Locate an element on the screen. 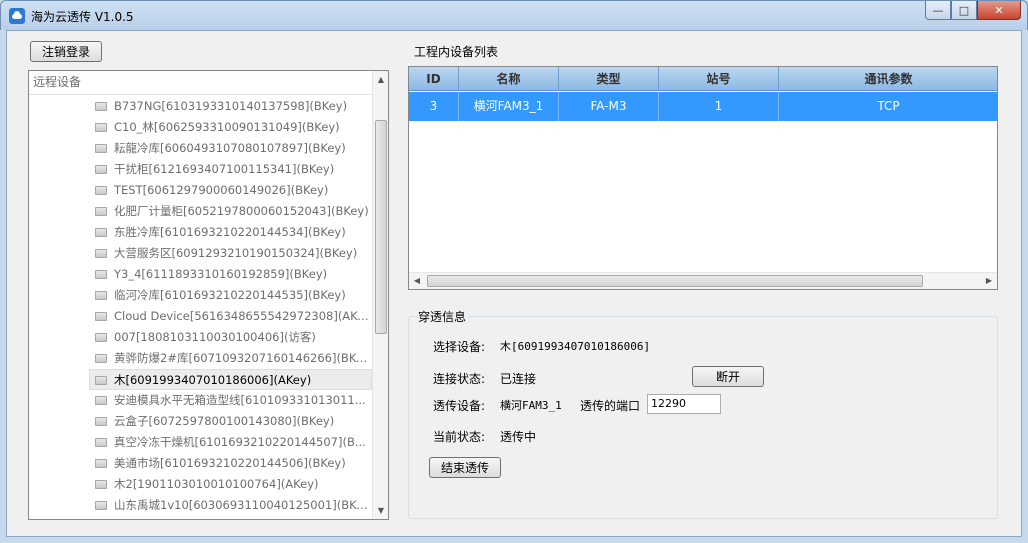 The image size is (1028, 543). cell-id: 3 is located at coordinates (434, 106).